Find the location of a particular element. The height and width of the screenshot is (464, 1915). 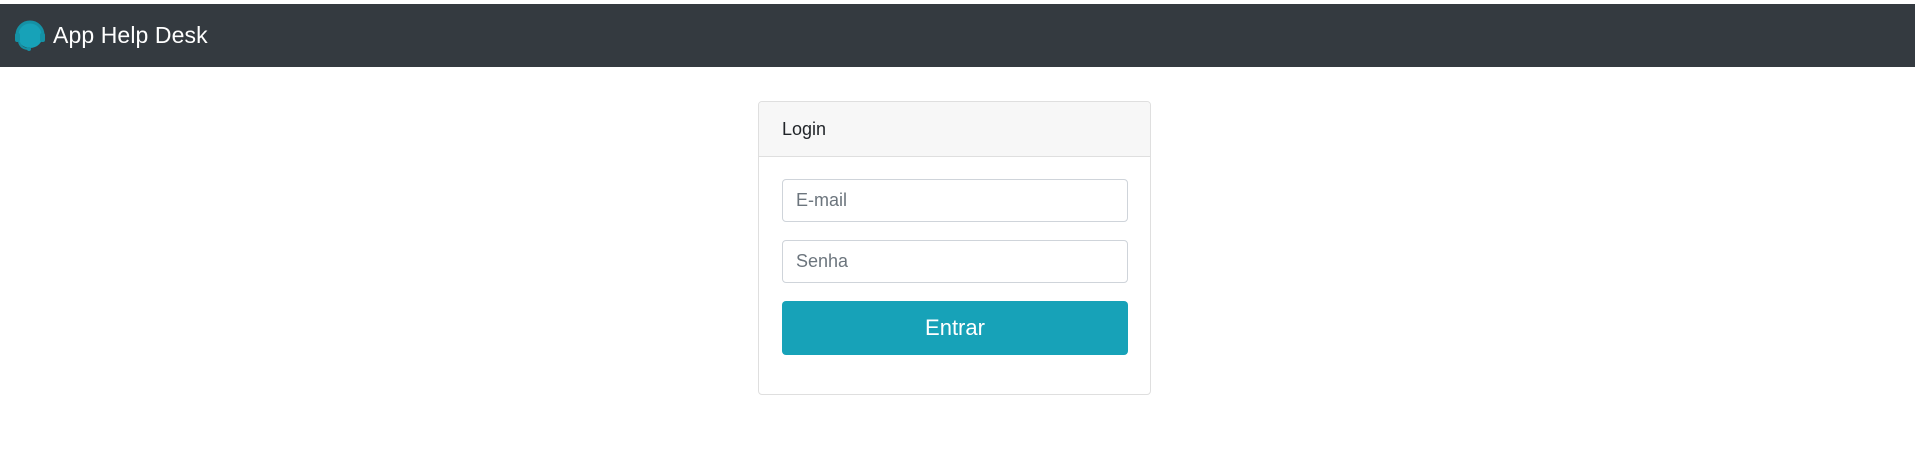

login-submit-button: Entrar is located at coordinates (955, 328).